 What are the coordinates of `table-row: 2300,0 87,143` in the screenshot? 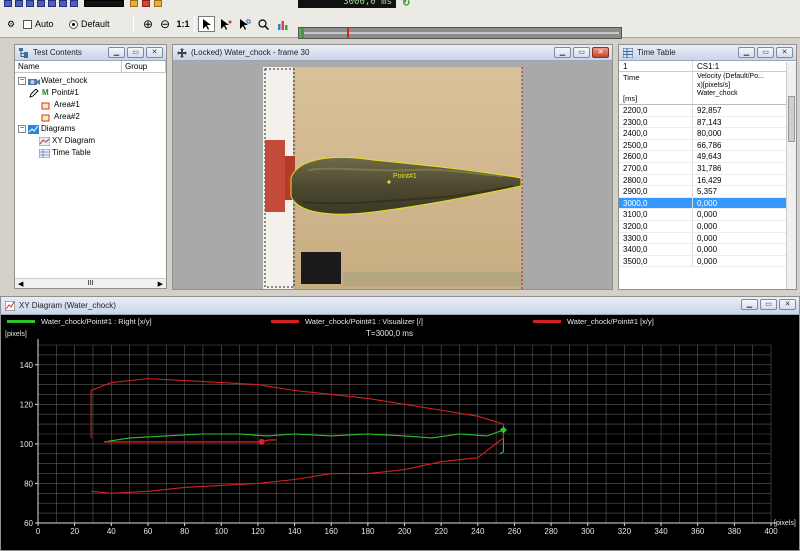 It's located at (702, 122).